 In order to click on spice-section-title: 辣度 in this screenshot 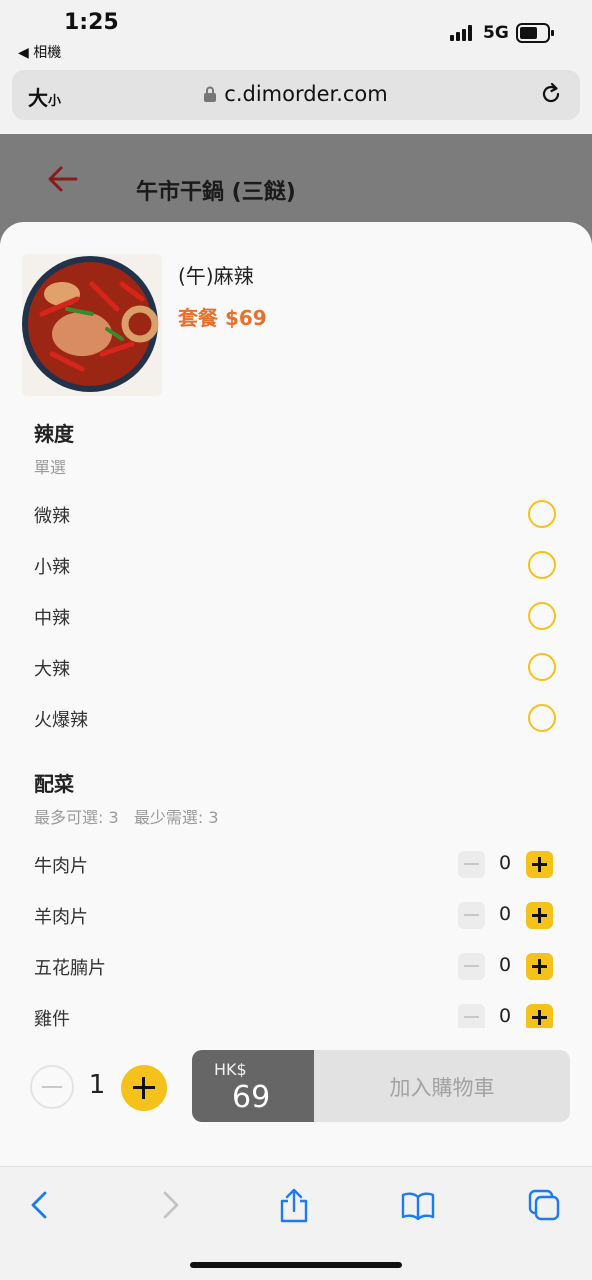, I will do `click(54, 434)`.